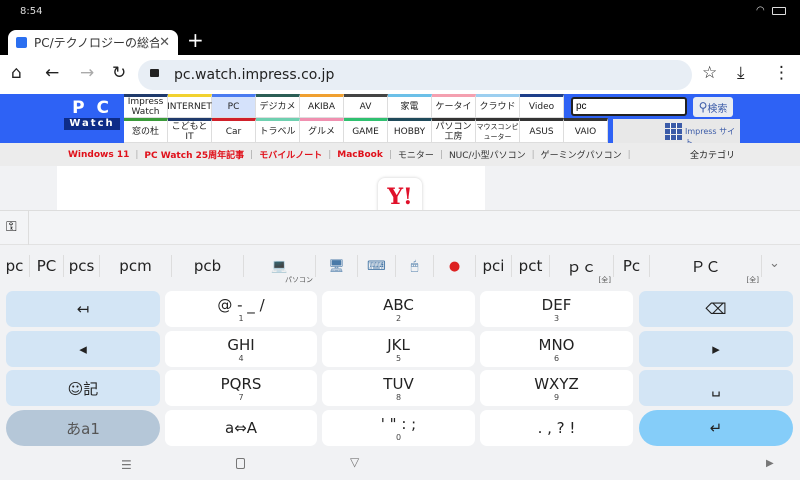 This screenshot has height=480, width=800. What do you see at coordinates (241, 349) in the screenshot?
I see `ghi-key: GHI 4` at bounding box center [241, 349].